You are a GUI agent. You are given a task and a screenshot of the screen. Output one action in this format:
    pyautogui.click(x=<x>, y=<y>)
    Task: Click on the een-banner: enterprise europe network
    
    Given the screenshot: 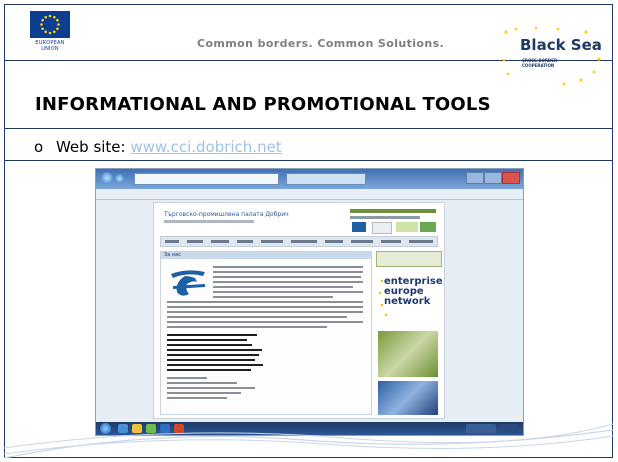 What is the action you would take?
    pyautogui.click(x=409, y=299)
    